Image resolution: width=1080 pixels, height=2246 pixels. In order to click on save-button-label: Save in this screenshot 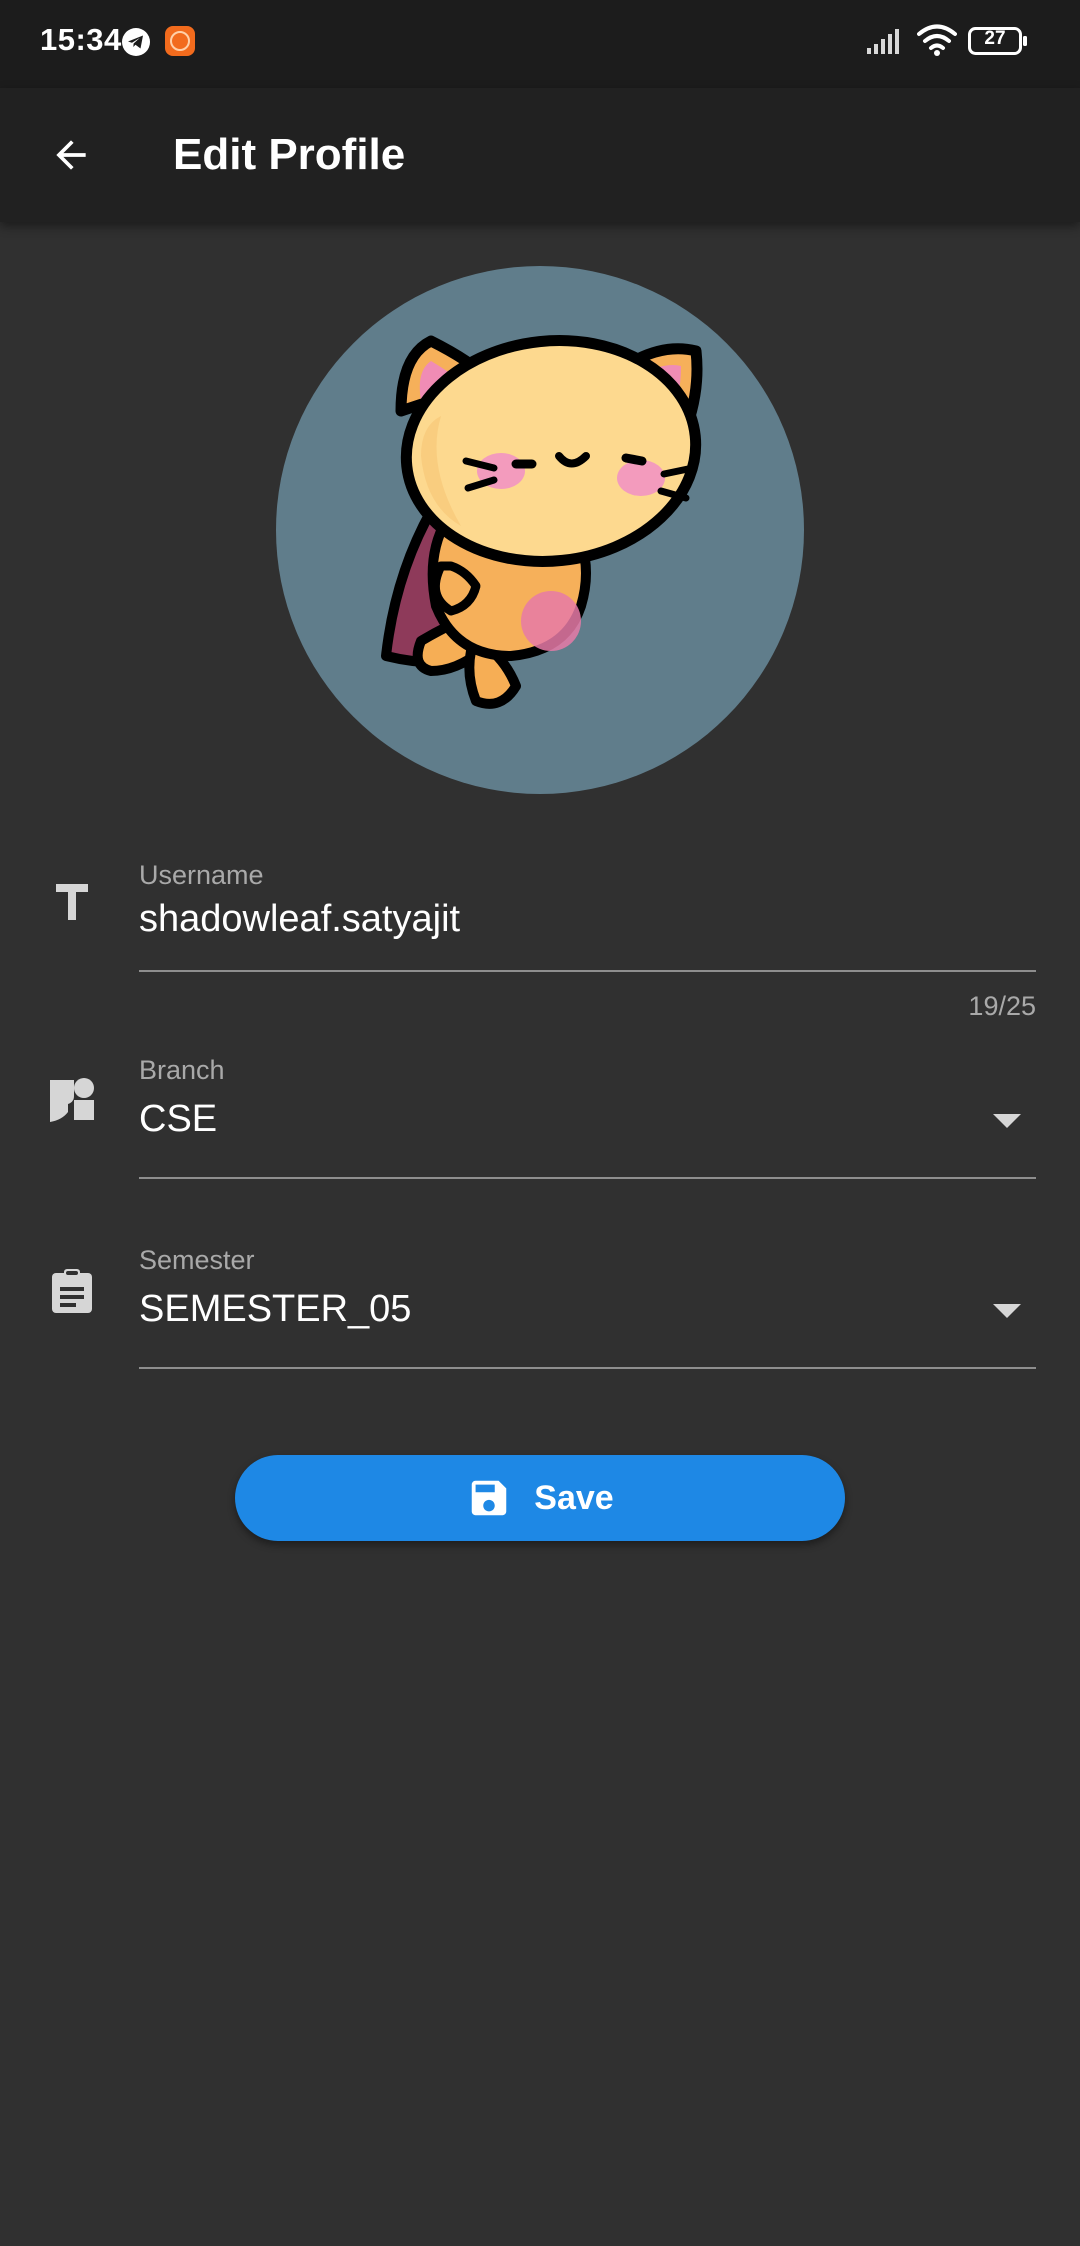, I will do `click(574, 1497)`.